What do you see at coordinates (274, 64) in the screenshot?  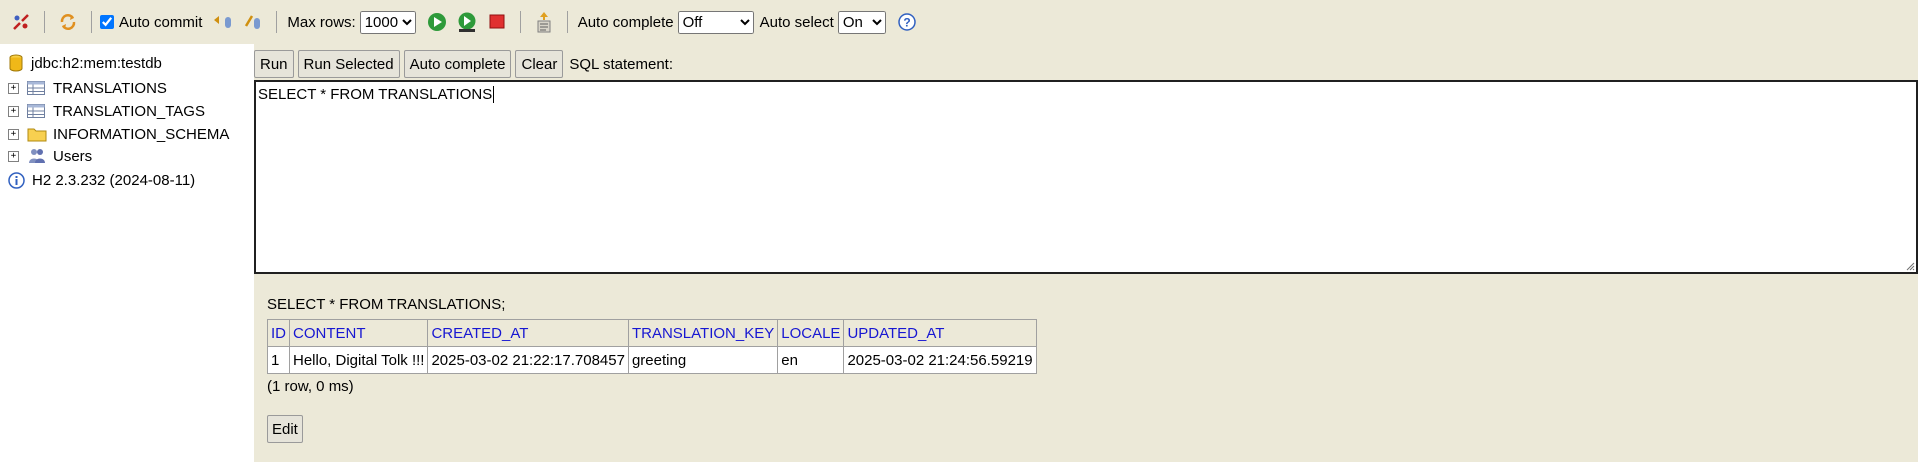 I see `run-button: Run` at bounding box center [274, 64].